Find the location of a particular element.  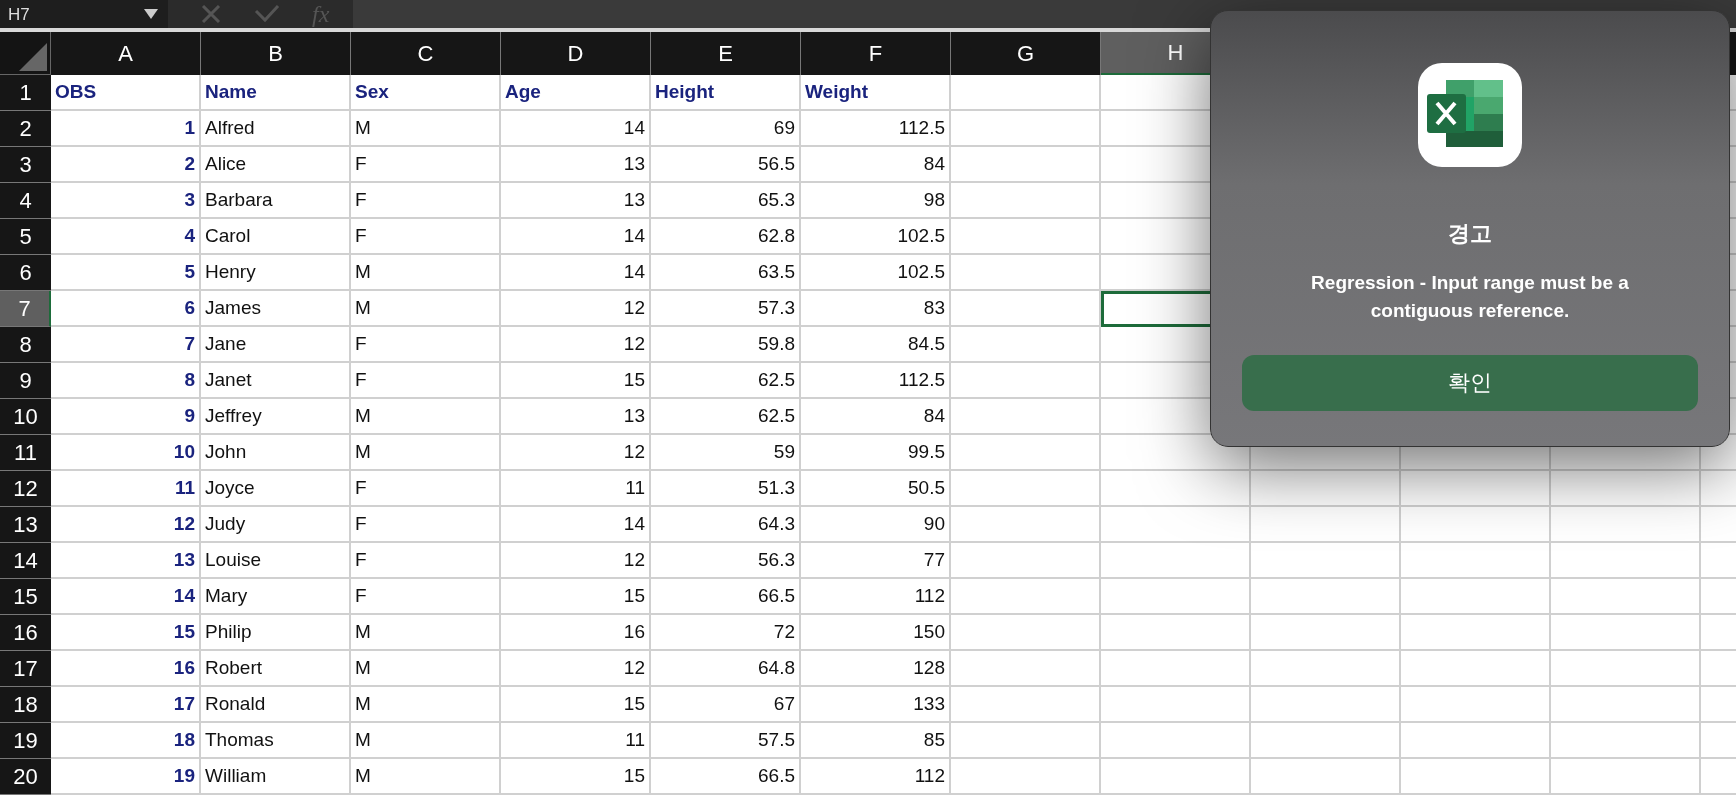

column-header: E is located at coordinates (726, 53).